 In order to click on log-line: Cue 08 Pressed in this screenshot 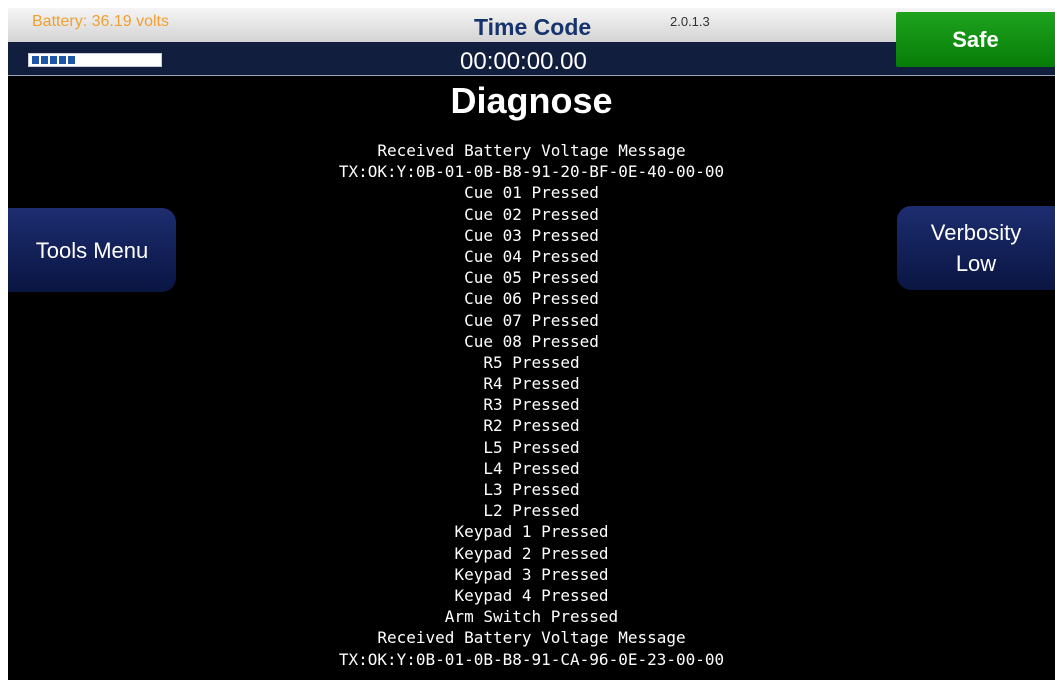, I will do `click(531, 341)`.